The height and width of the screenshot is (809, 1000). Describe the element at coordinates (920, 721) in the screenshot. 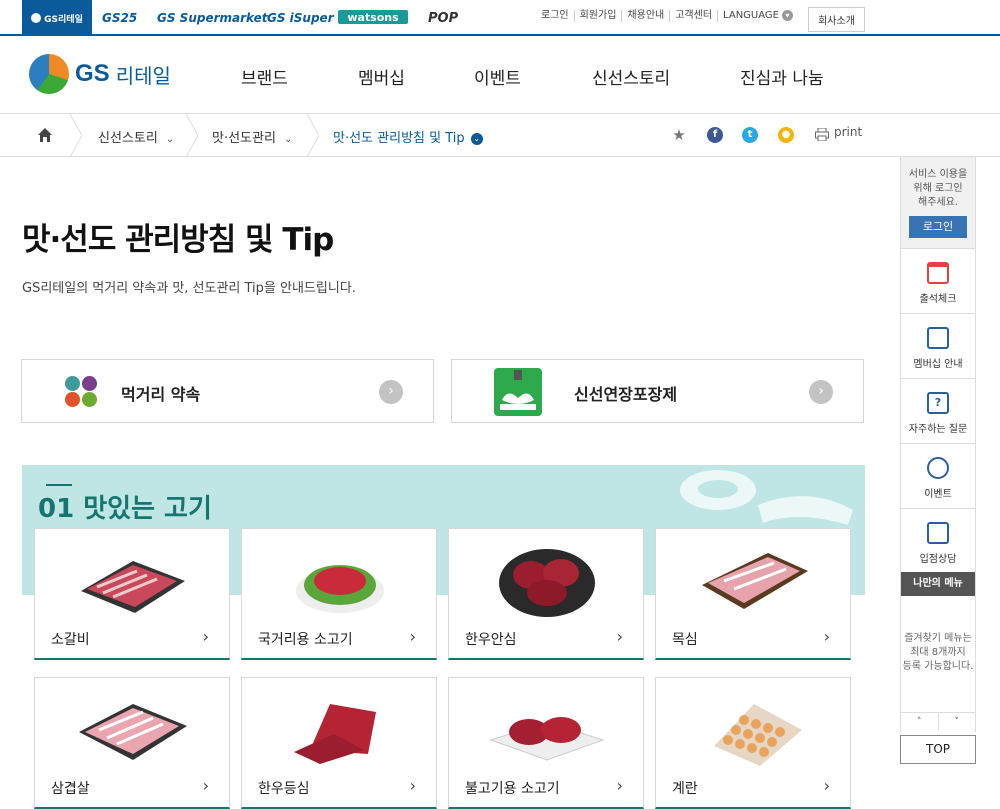

I see `scroll-up-icon: ˄` at that location.